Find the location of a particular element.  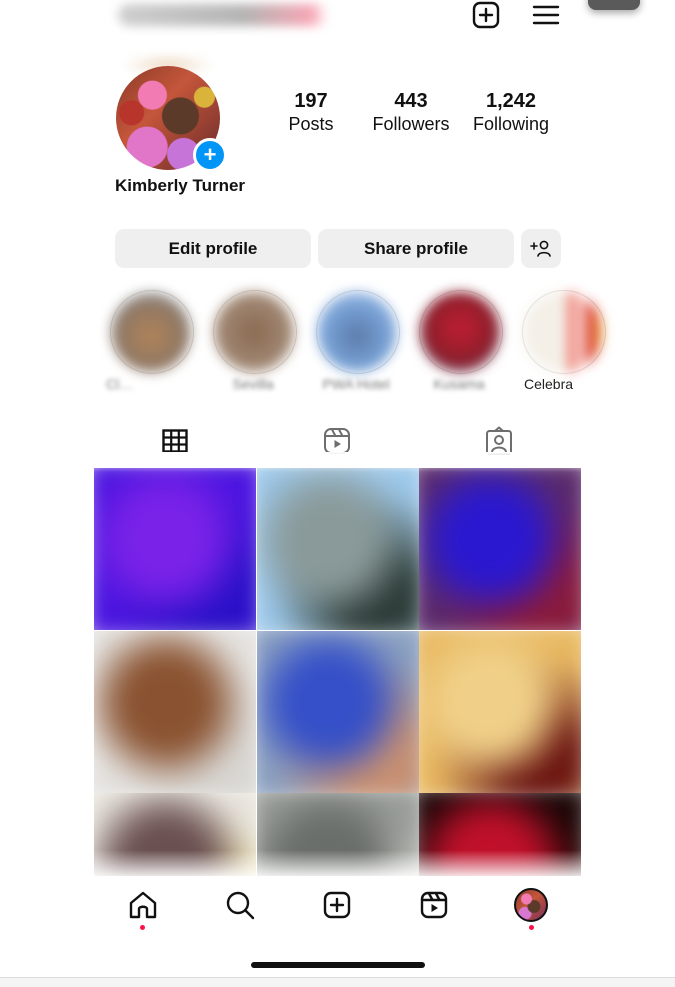

highlight-label: PWA Hotel is located at coordinates (356, 384).